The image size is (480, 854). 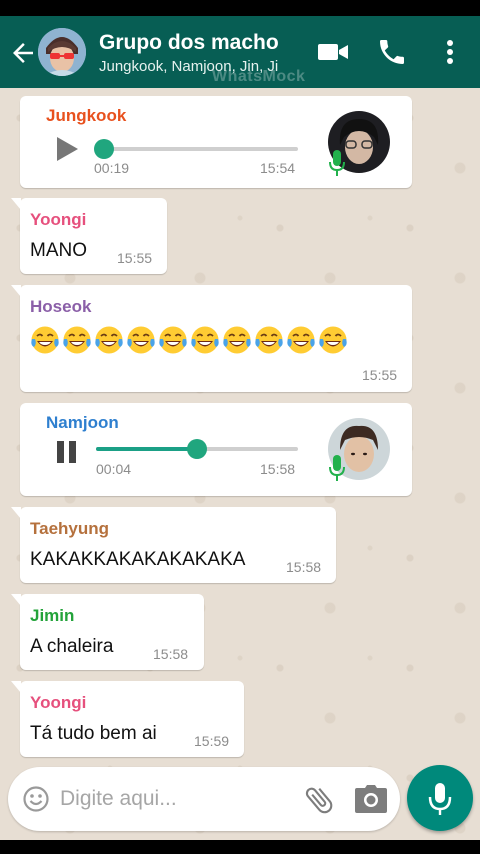 I want to click on emoji-message: Hoseok 😂😂😂😂😂😂😂😂😂😂 15:55, so click(x=211, y=338).